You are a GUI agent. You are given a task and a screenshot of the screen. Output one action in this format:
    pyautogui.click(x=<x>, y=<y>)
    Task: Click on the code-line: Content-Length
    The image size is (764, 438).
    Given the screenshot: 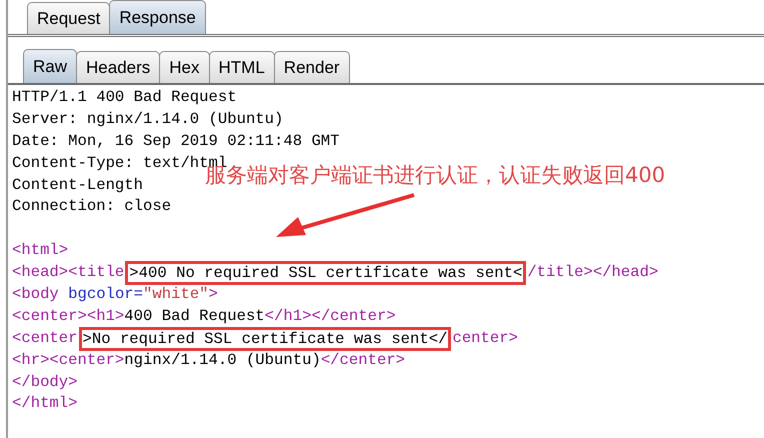 What is the action you would take?
    pyautogui.click(x=78, y=185)
    